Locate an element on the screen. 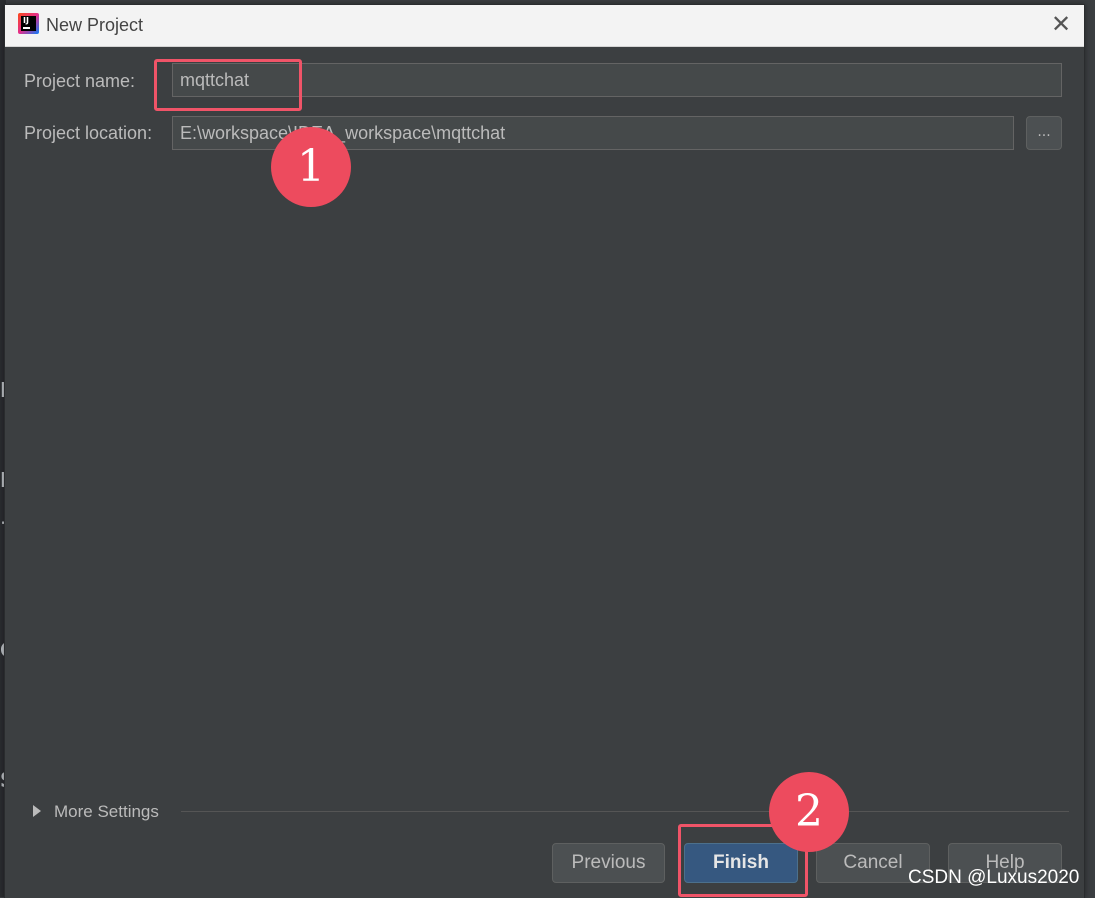  project-name-label: Project name: is located at coordinates (80, 81).